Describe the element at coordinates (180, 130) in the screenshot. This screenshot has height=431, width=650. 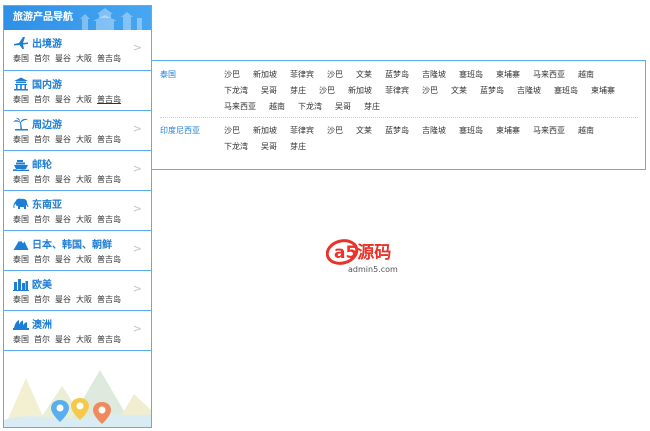
I see `region-name: 印度尼西亚` at that location.